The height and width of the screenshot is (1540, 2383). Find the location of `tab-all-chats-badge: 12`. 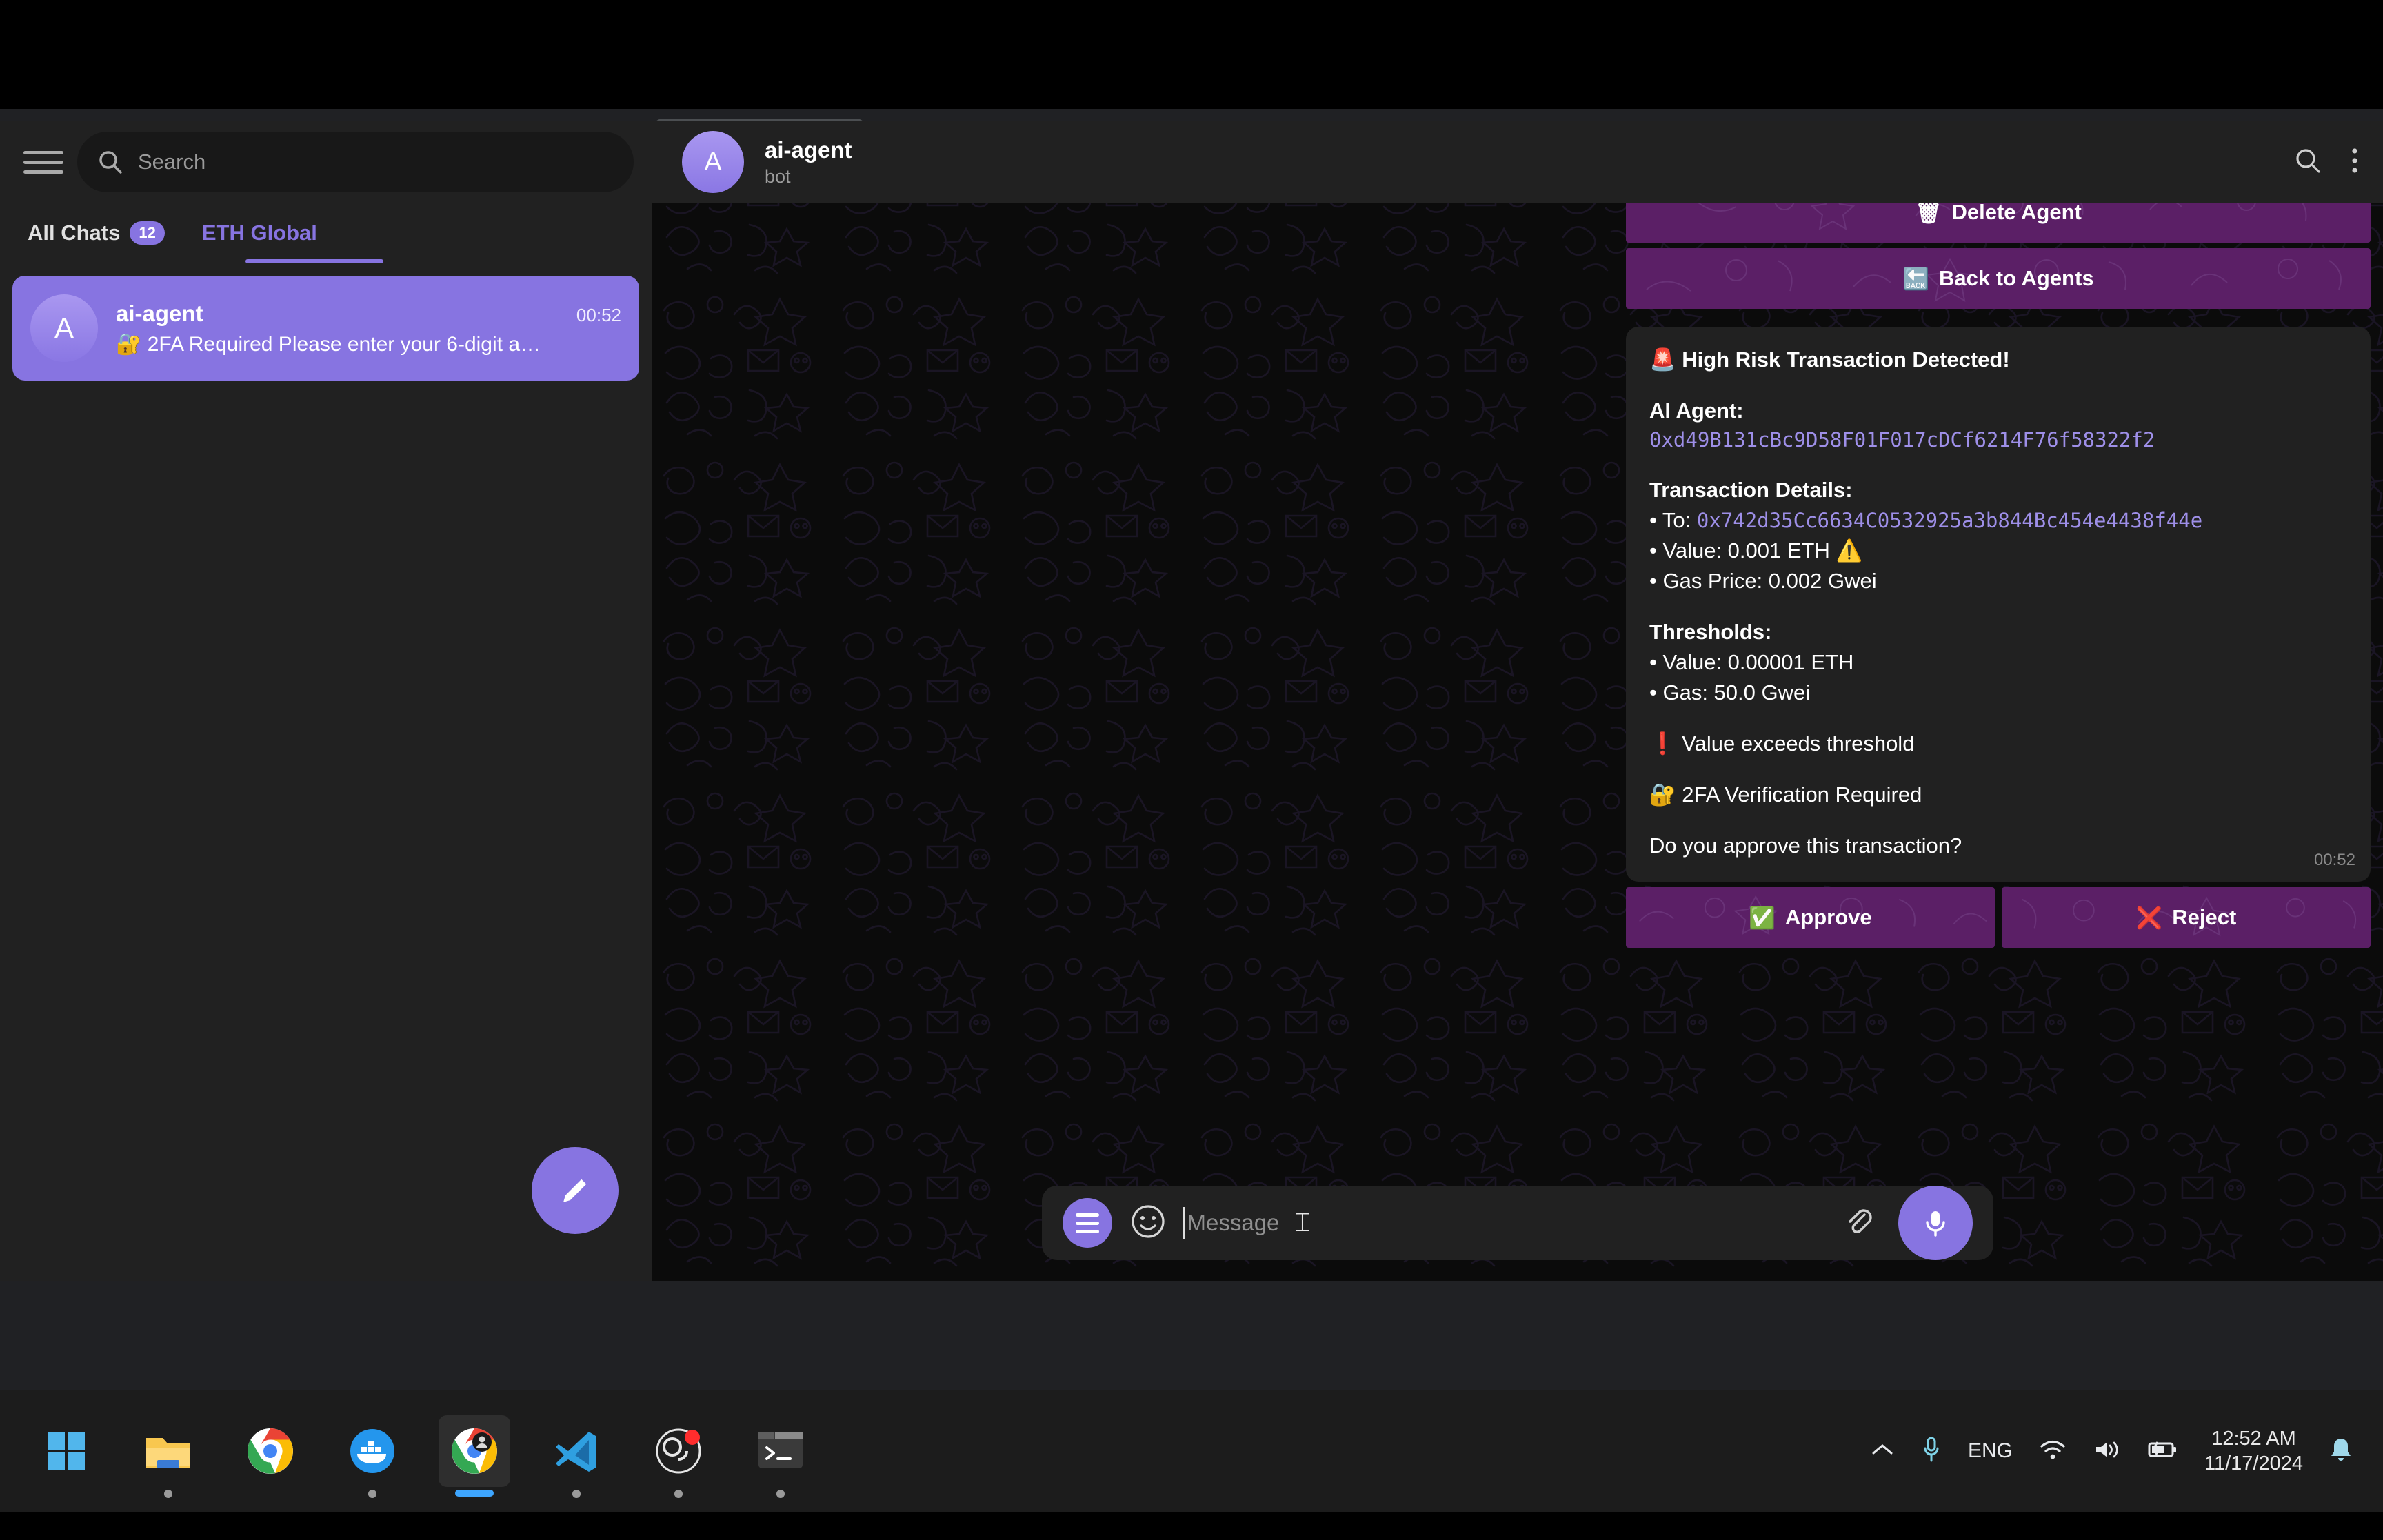

tab-all-chats-badge: 12 is located at coordinates (147, 233).